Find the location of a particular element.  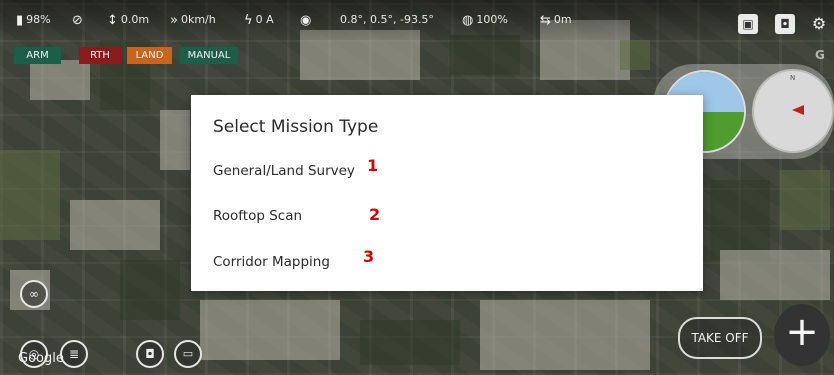

compass: N is located at coordinates (793, 111).